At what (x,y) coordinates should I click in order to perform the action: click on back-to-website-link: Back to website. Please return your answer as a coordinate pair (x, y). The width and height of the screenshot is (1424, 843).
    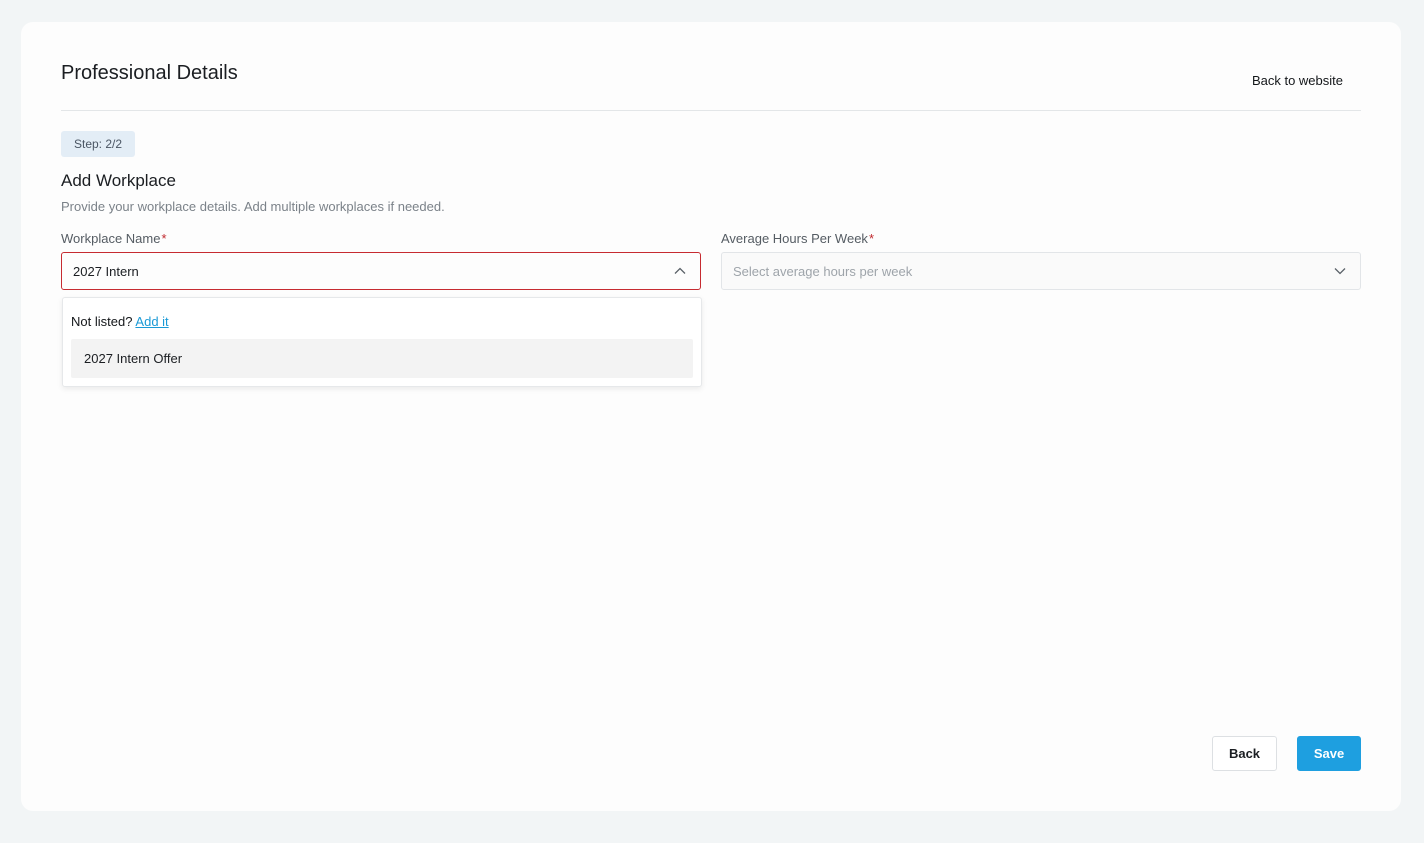
    Looking at the image, I should click on (1297, 80).